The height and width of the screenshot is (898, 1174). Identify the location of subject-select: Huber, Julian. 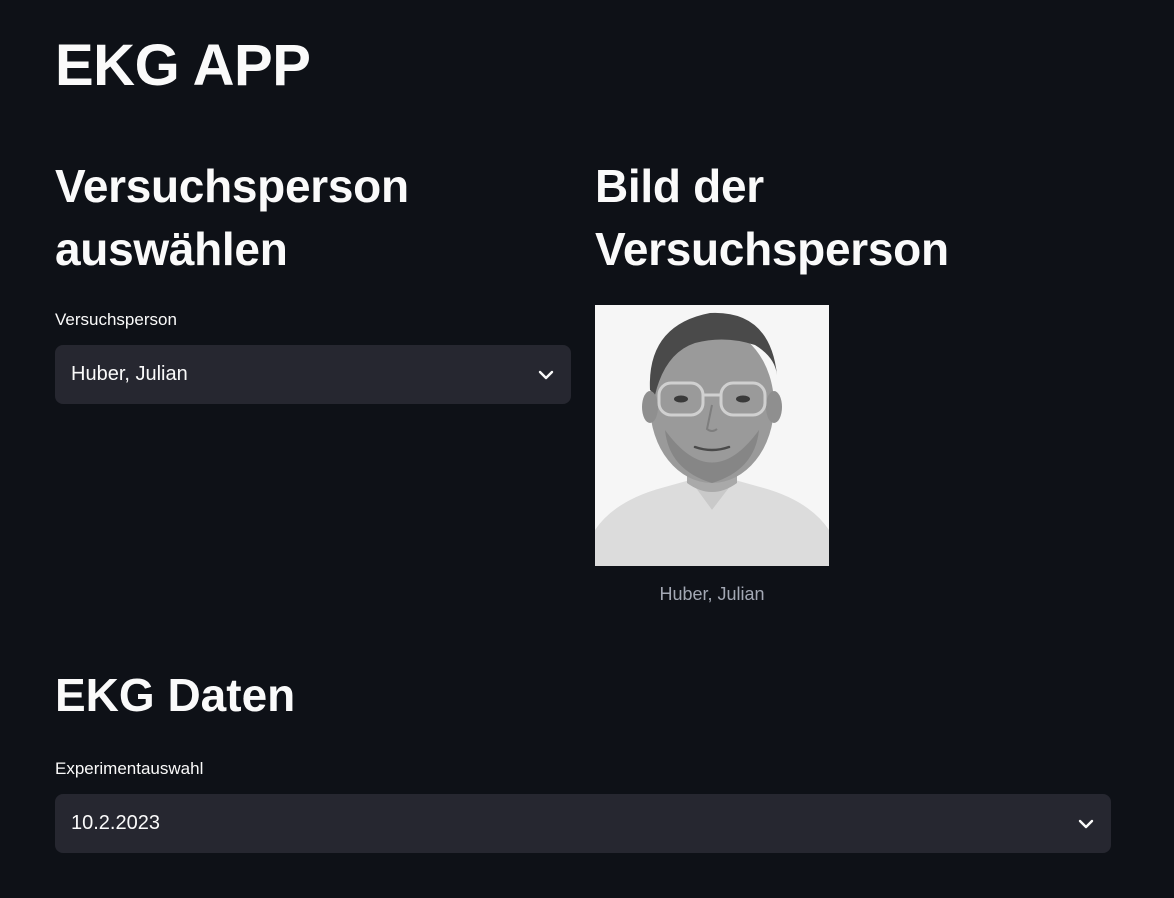
(313, 374).